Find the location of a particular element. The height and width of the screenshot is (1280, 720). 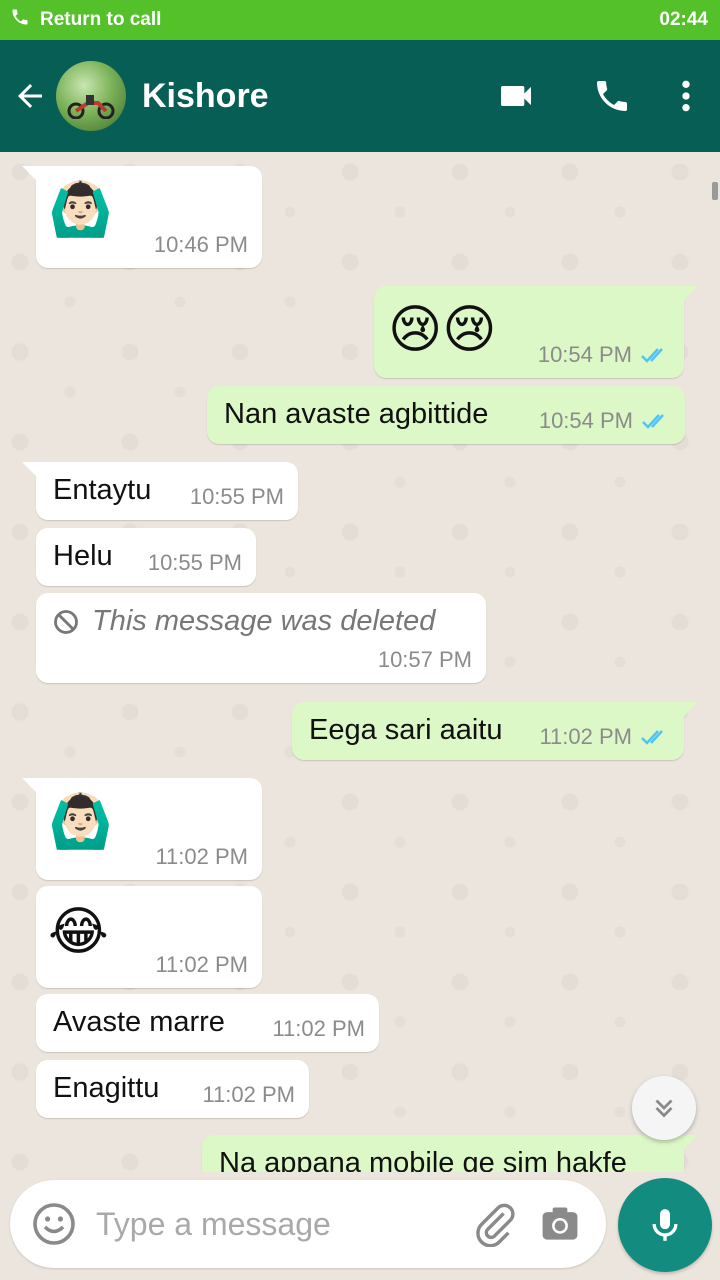

call-duration: 02:44 is located at coordinates (683, 19).